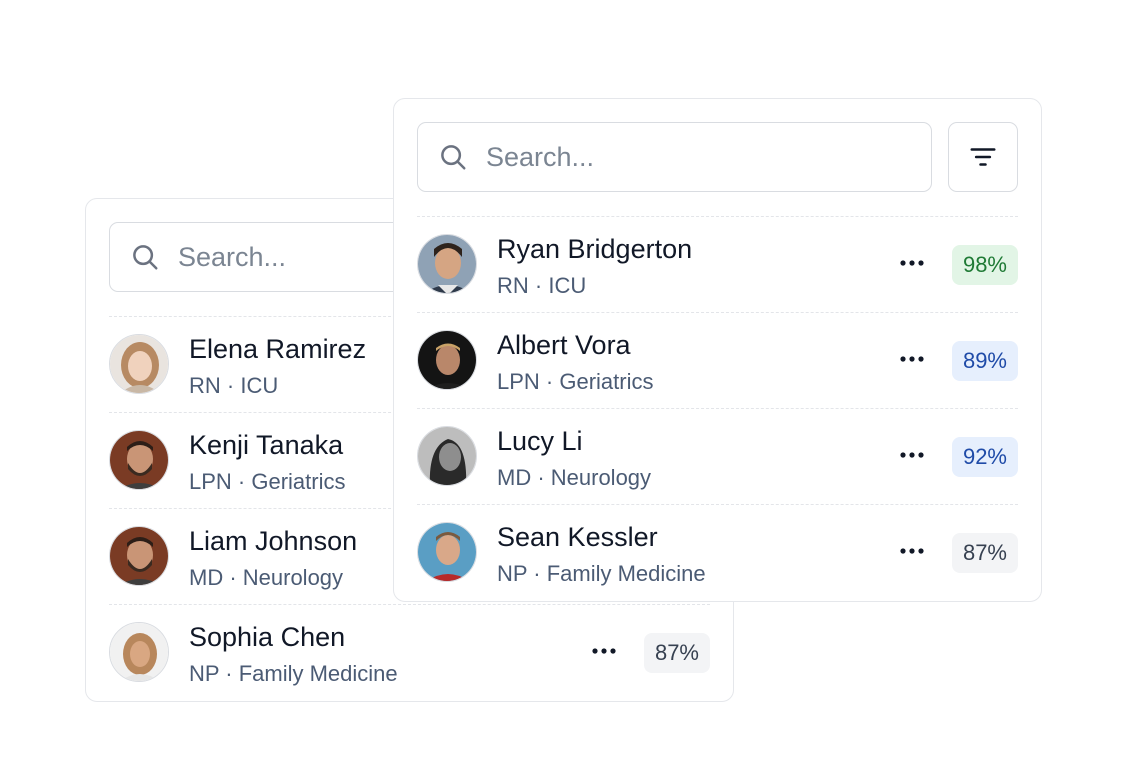  I want to click on person-name: Sean Kessler, so click(577, 537).